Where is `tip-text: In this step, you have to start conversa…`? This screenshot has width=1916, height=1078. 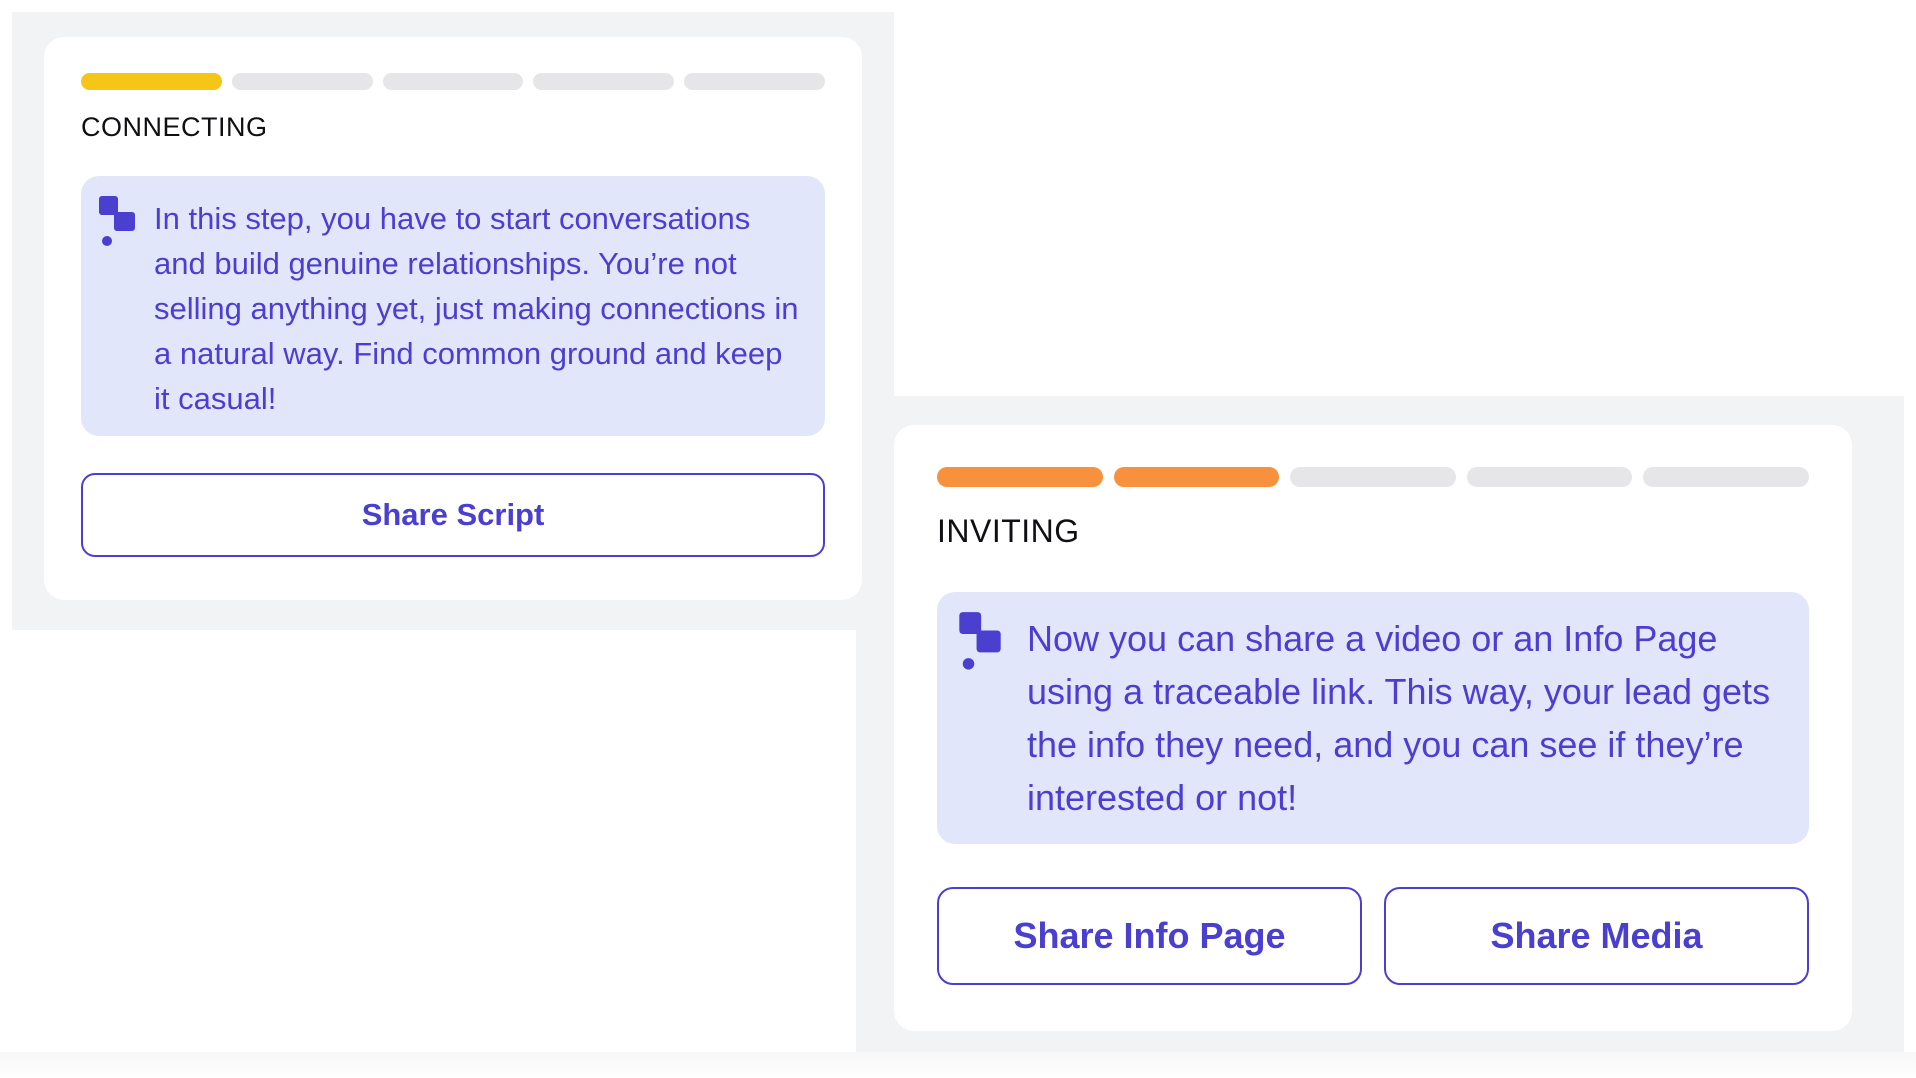
tip-text: In this step, you have to start conversa… is located at coordinates (476, 308).